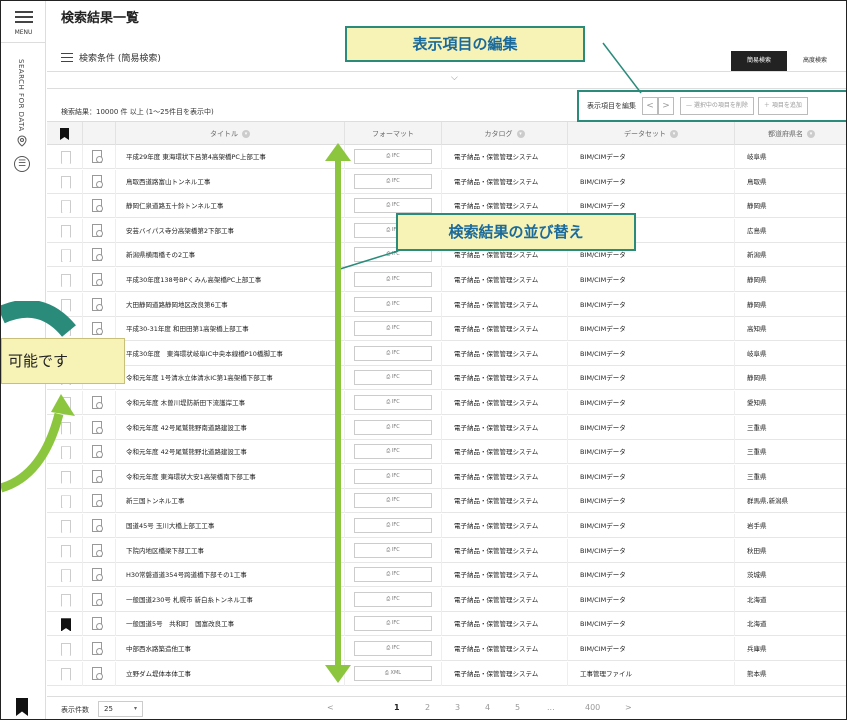  I want to click on header-format: フォーマット, so click(392, 134).